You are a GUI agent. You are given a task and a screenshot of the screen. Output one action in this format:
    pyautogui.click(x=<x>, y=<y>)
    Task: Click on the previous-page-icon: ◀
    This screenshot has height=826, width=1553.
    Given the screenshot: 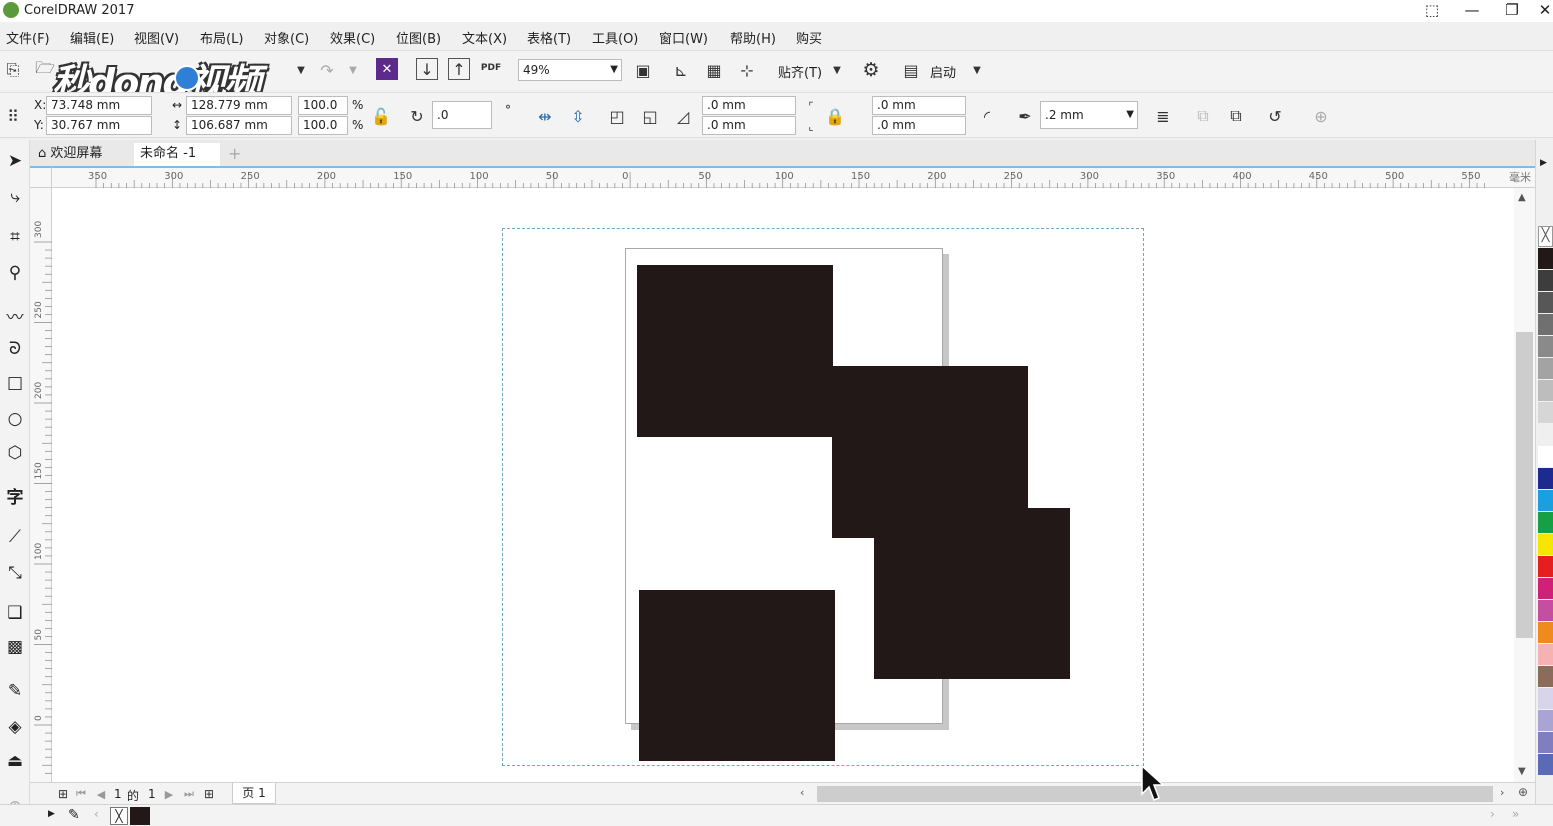 What is the action you would take?
    pyautogui.click(x=101, y=794)
    